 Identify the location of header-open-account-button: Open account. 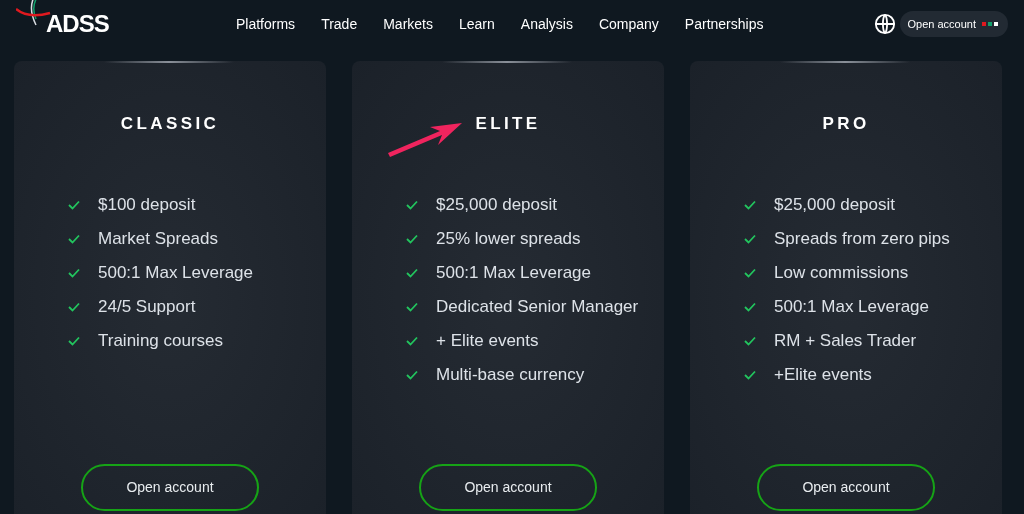
(953, 24).